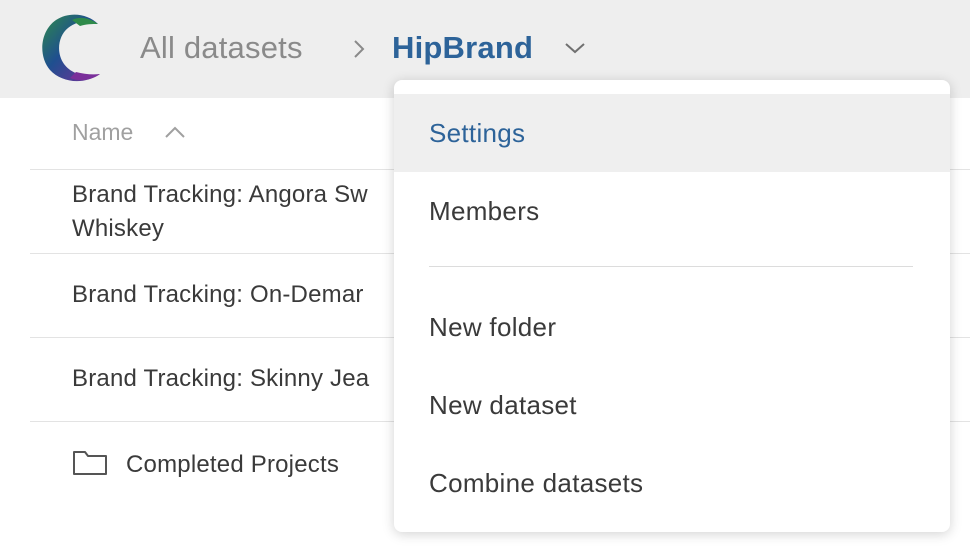  I want to click on menu-item-members: Members, so click(672, 211).